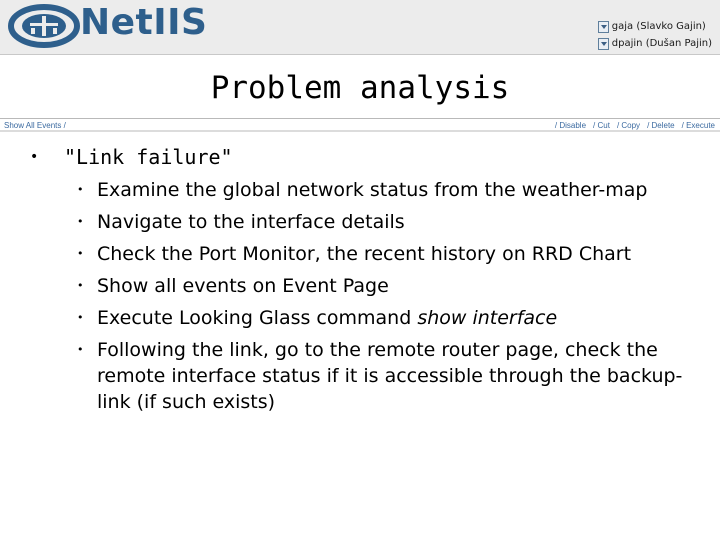  What do you see at coordinates (601, 125) in the screenshot?
I see `cut-button: / Cut` at bounding box center [601, 125].